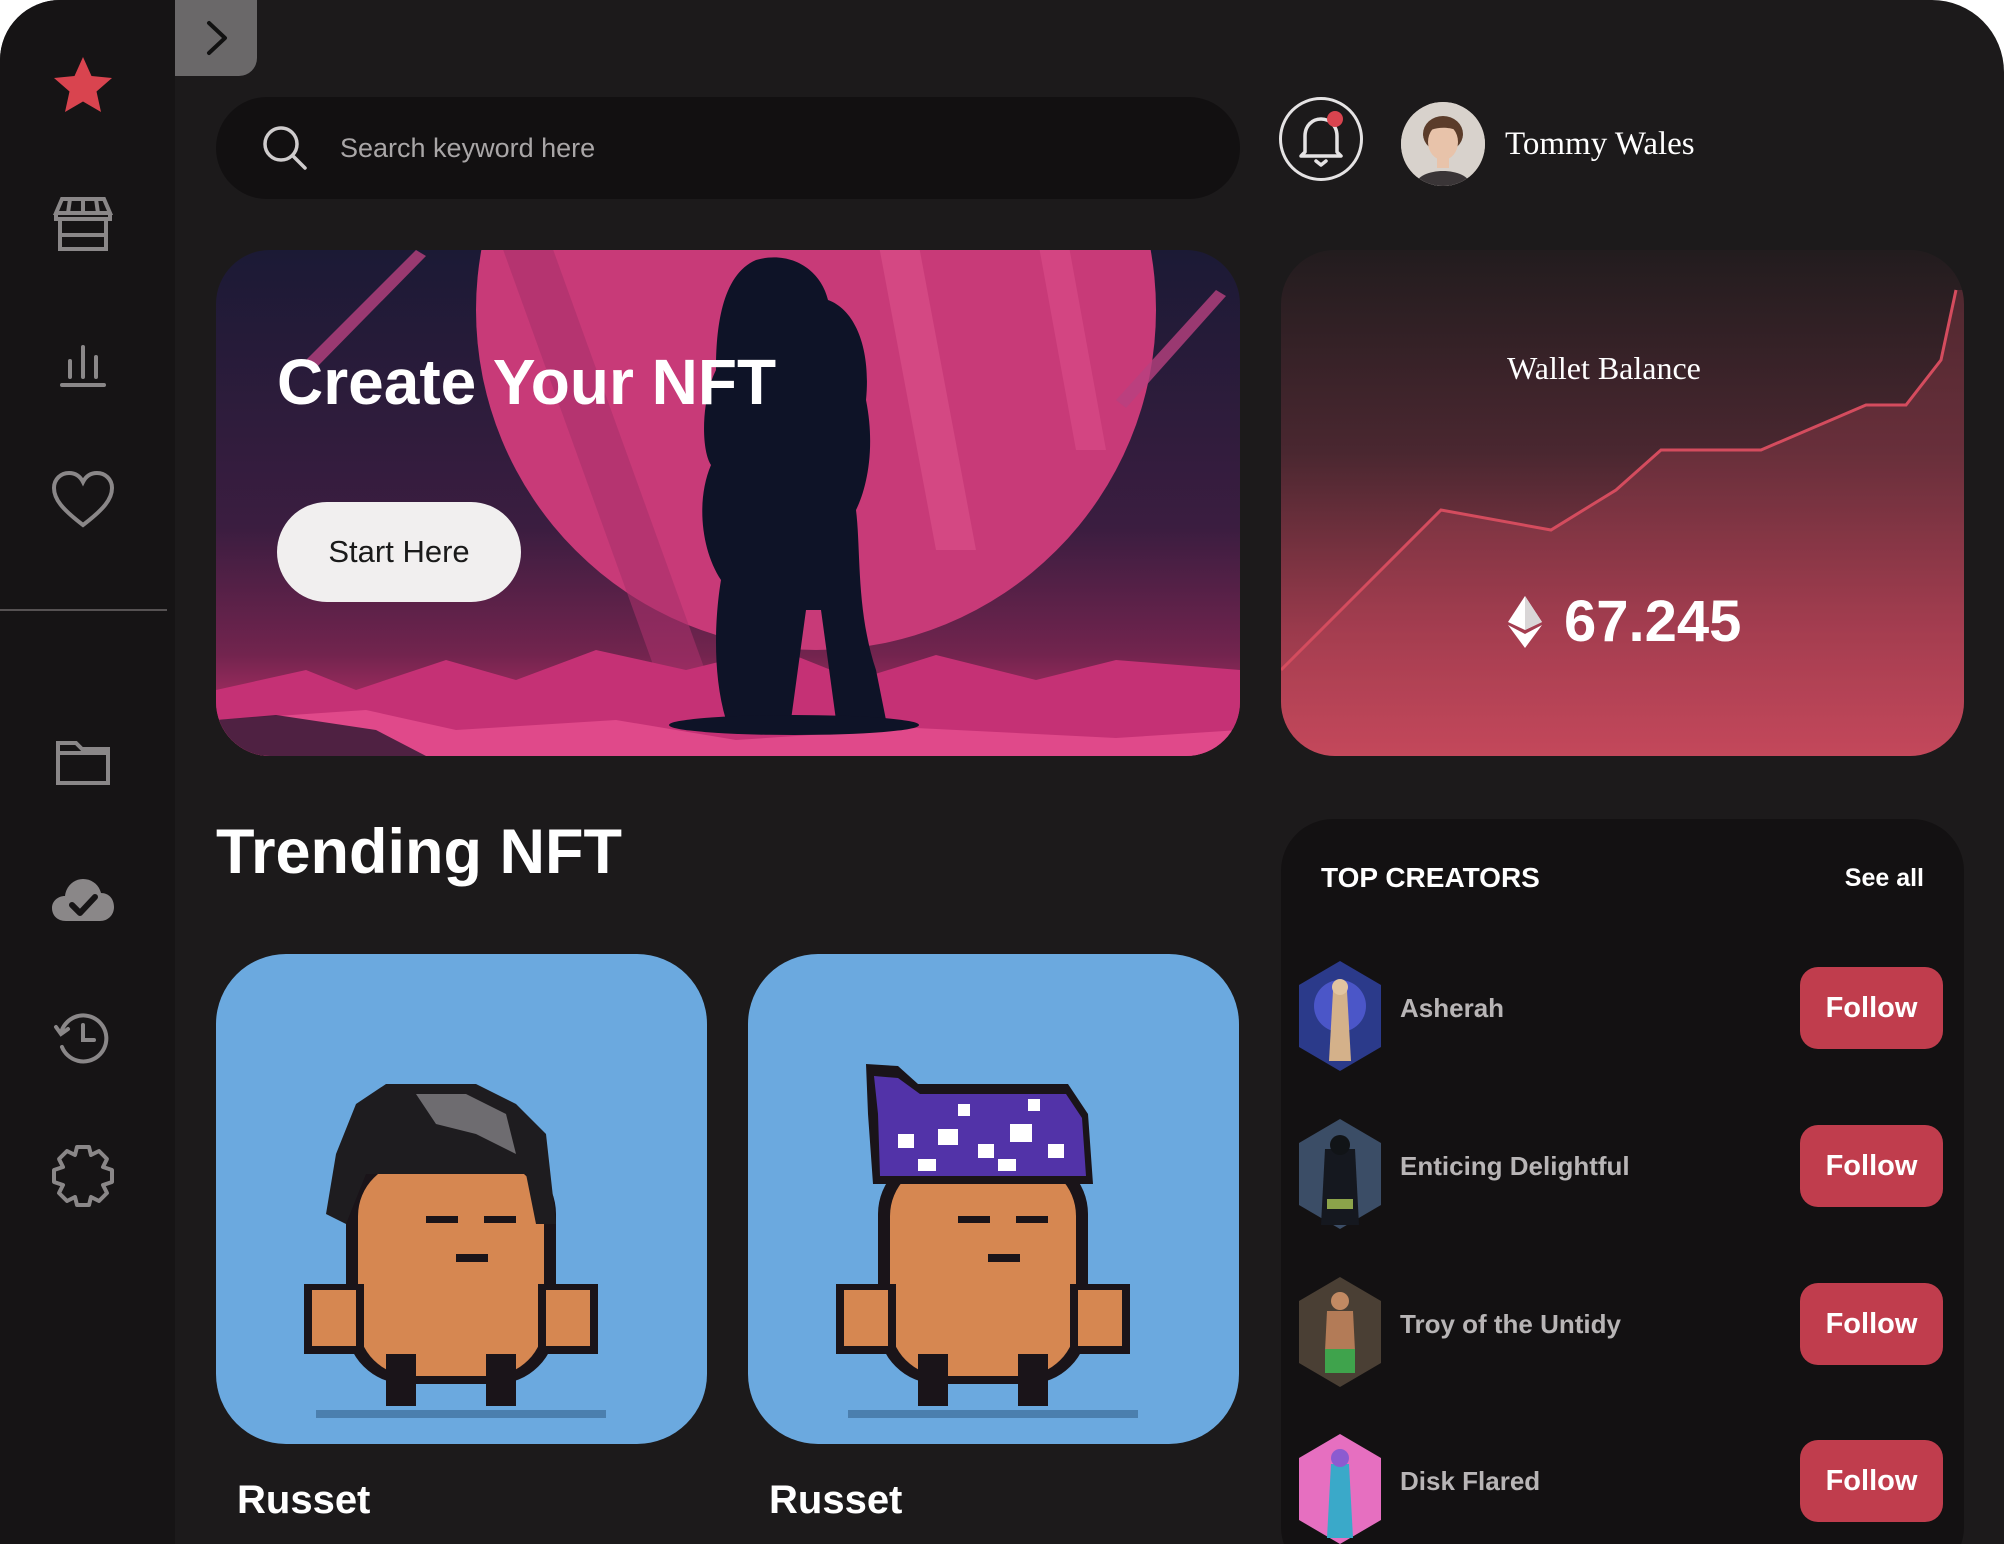 This screenshot has height=1544, width=2004. I want to click on heart-icon, so click(83, 499).